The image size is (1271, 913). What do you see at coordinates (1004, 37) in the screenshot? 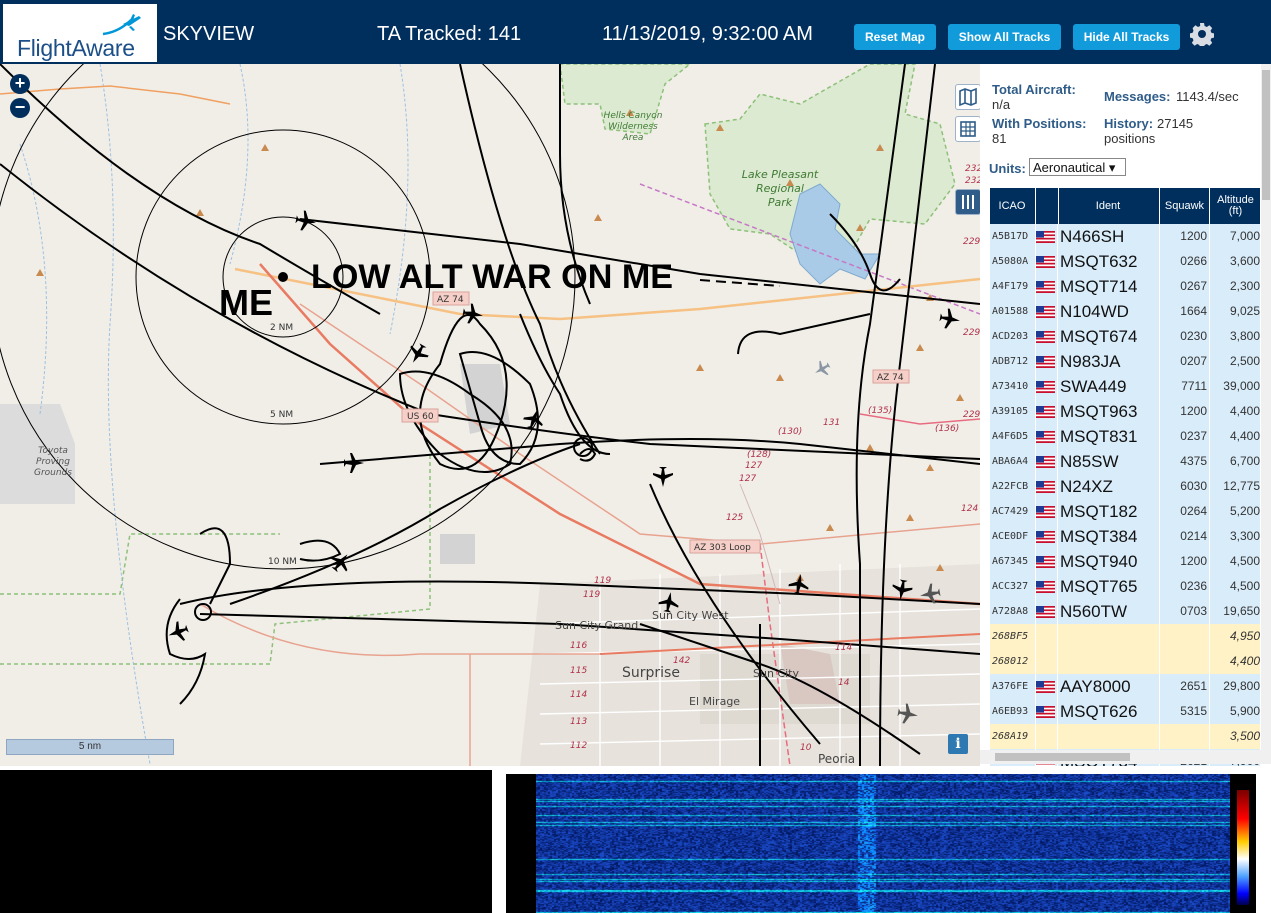
I see `show-all-tracks-button: Show All Tracks` at bounding box center [1004, 37].